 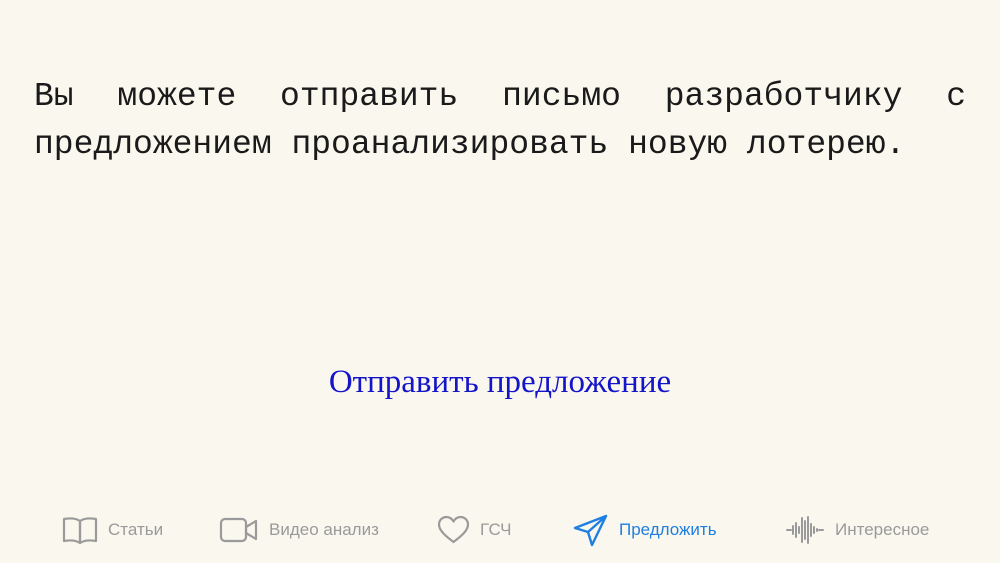 What do you see at coordinates (453, 530) in the screenshot?
I see `heart-icon` at bounding box center [453, 530].